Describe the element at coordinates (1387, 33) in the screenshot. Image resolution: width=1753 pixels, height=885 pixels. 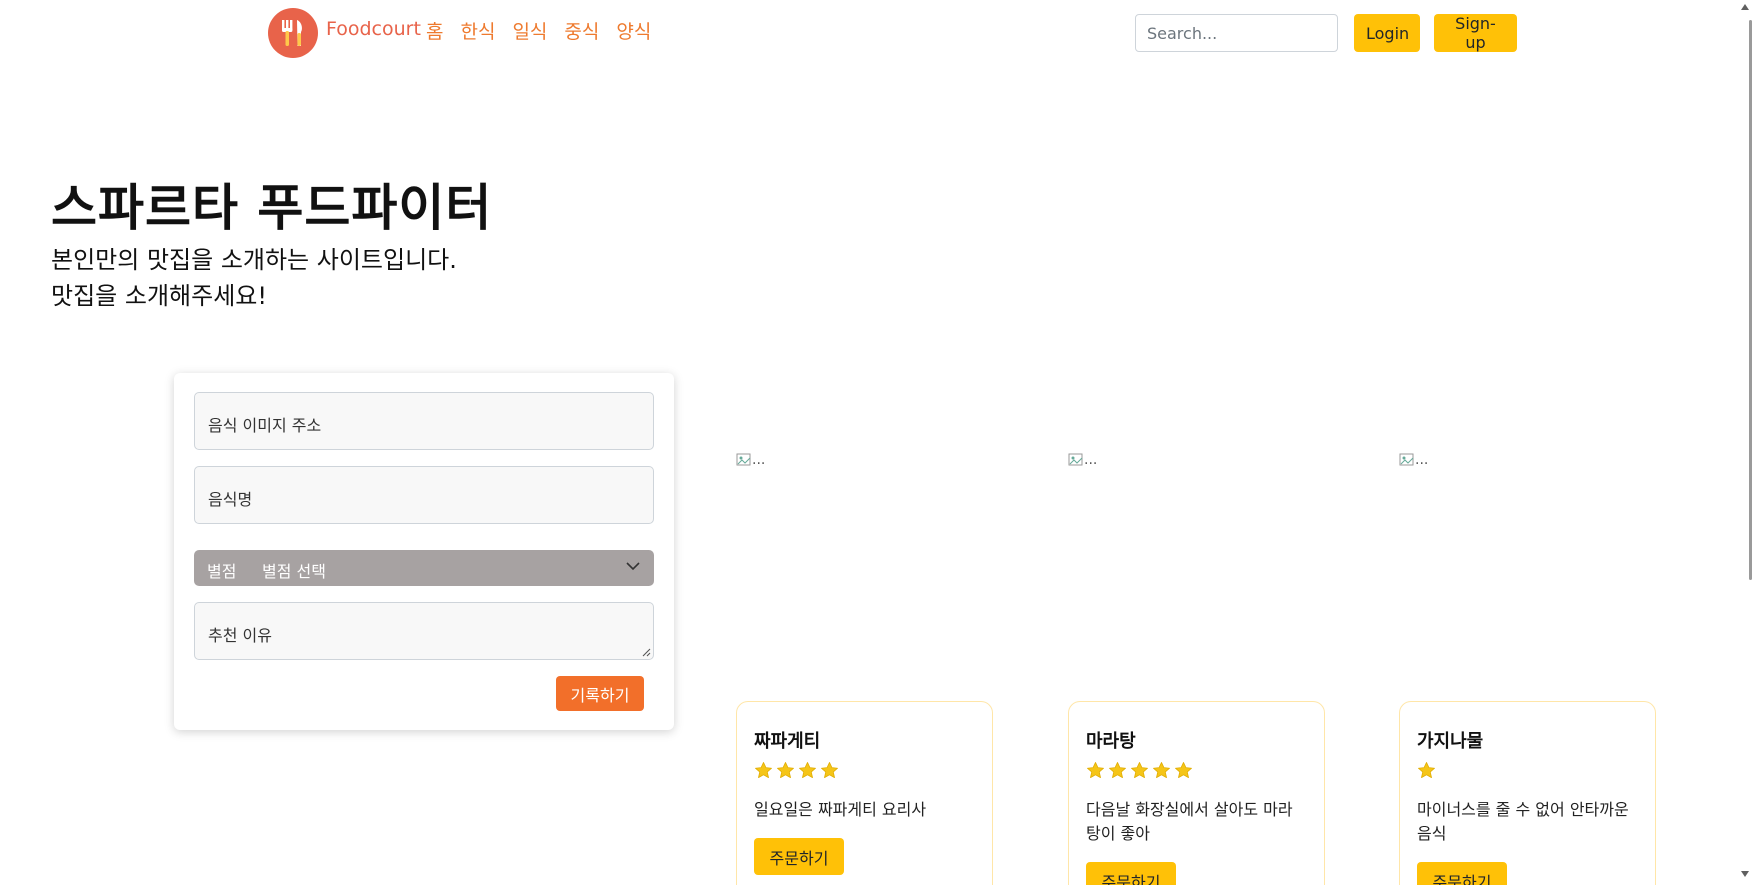
I see `login-button: Login` at that location.